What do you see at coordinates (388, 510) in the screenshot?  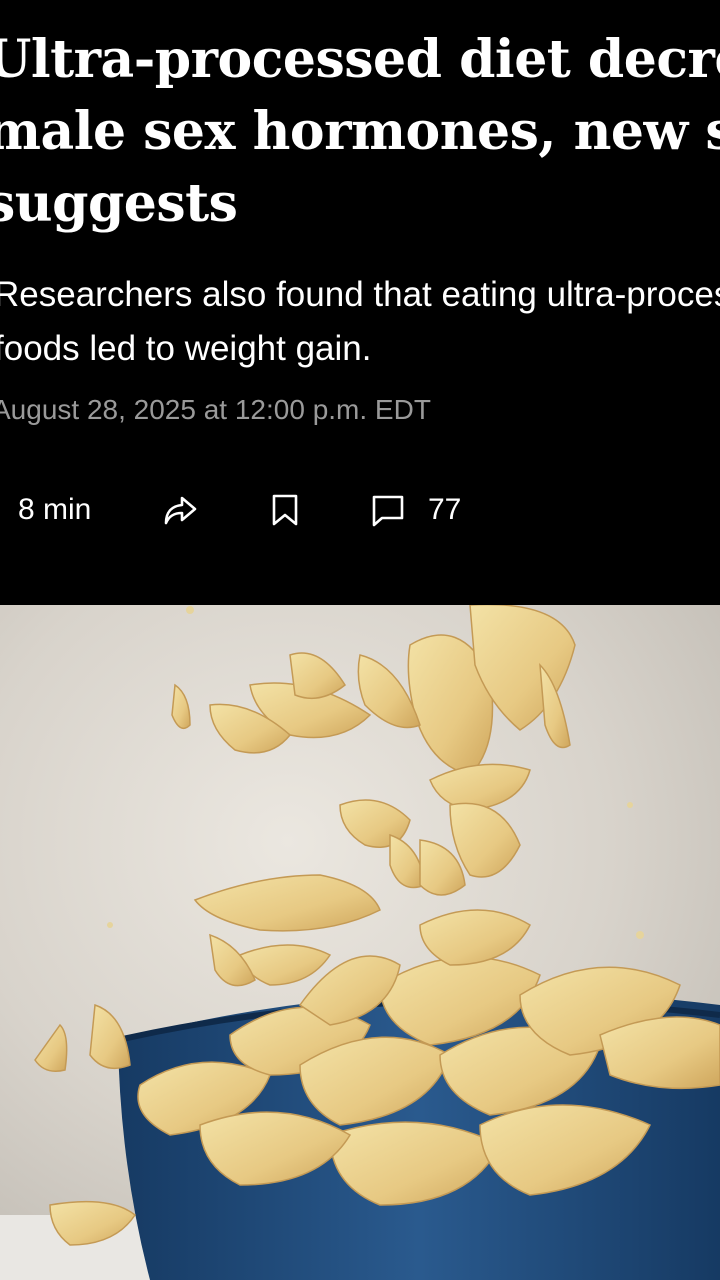 I see `comment-bubble-icon` at bounding box center [388, 510].